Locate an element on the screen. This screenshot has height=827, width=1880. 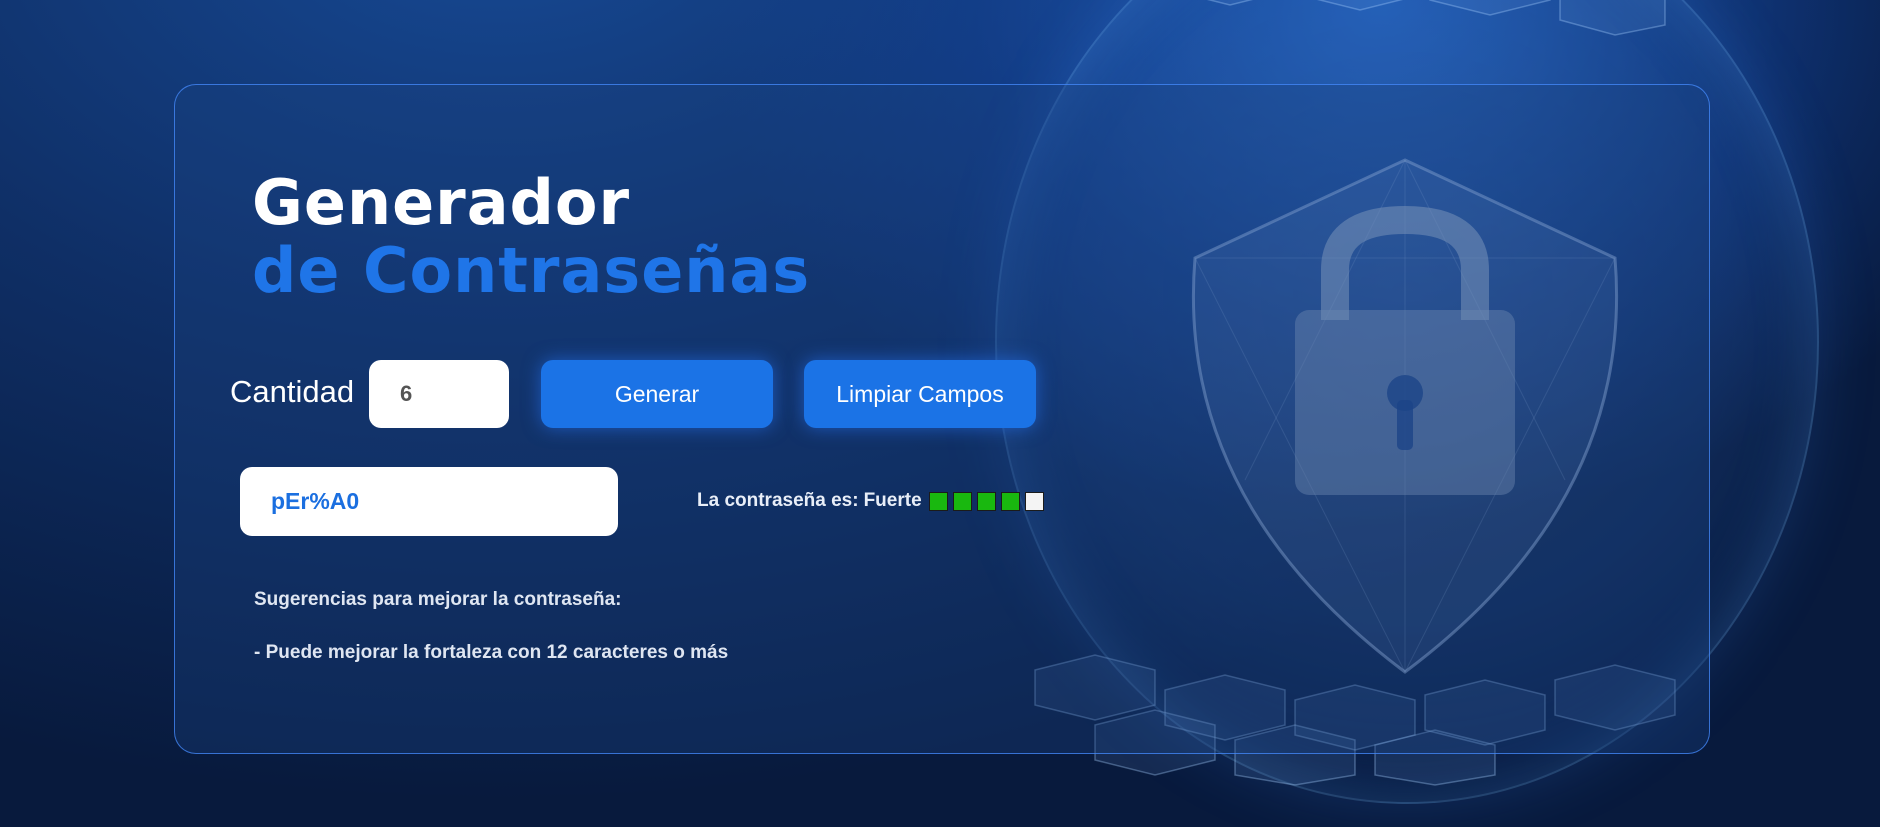
password-text: pEr%A0 is located at coordinates (315, 501).